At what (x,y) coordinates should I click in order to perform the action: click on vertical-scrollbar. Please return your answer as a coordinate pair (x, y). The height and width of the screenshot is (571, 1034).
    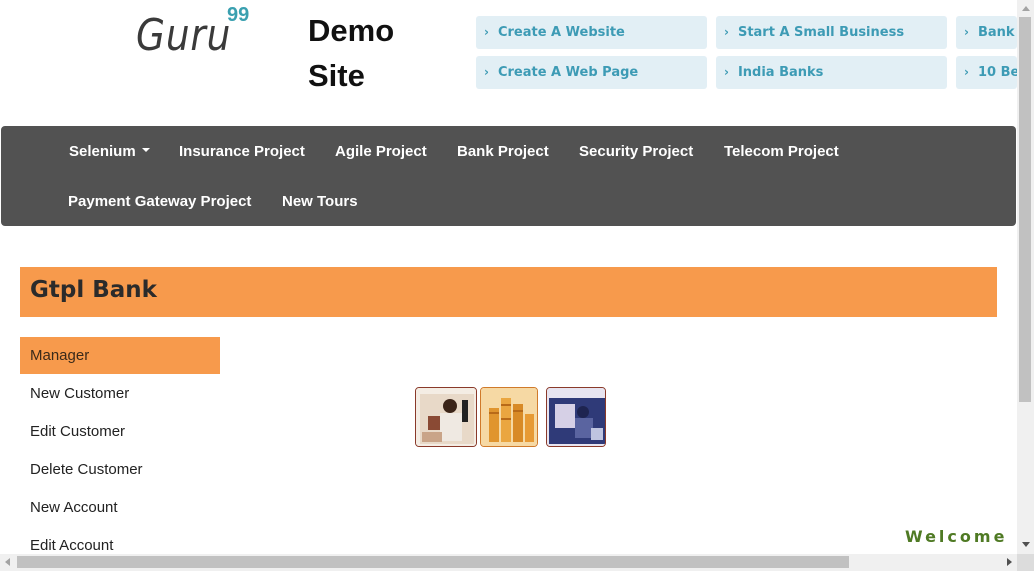
    Looking at the image, I should click on (1025, 277).